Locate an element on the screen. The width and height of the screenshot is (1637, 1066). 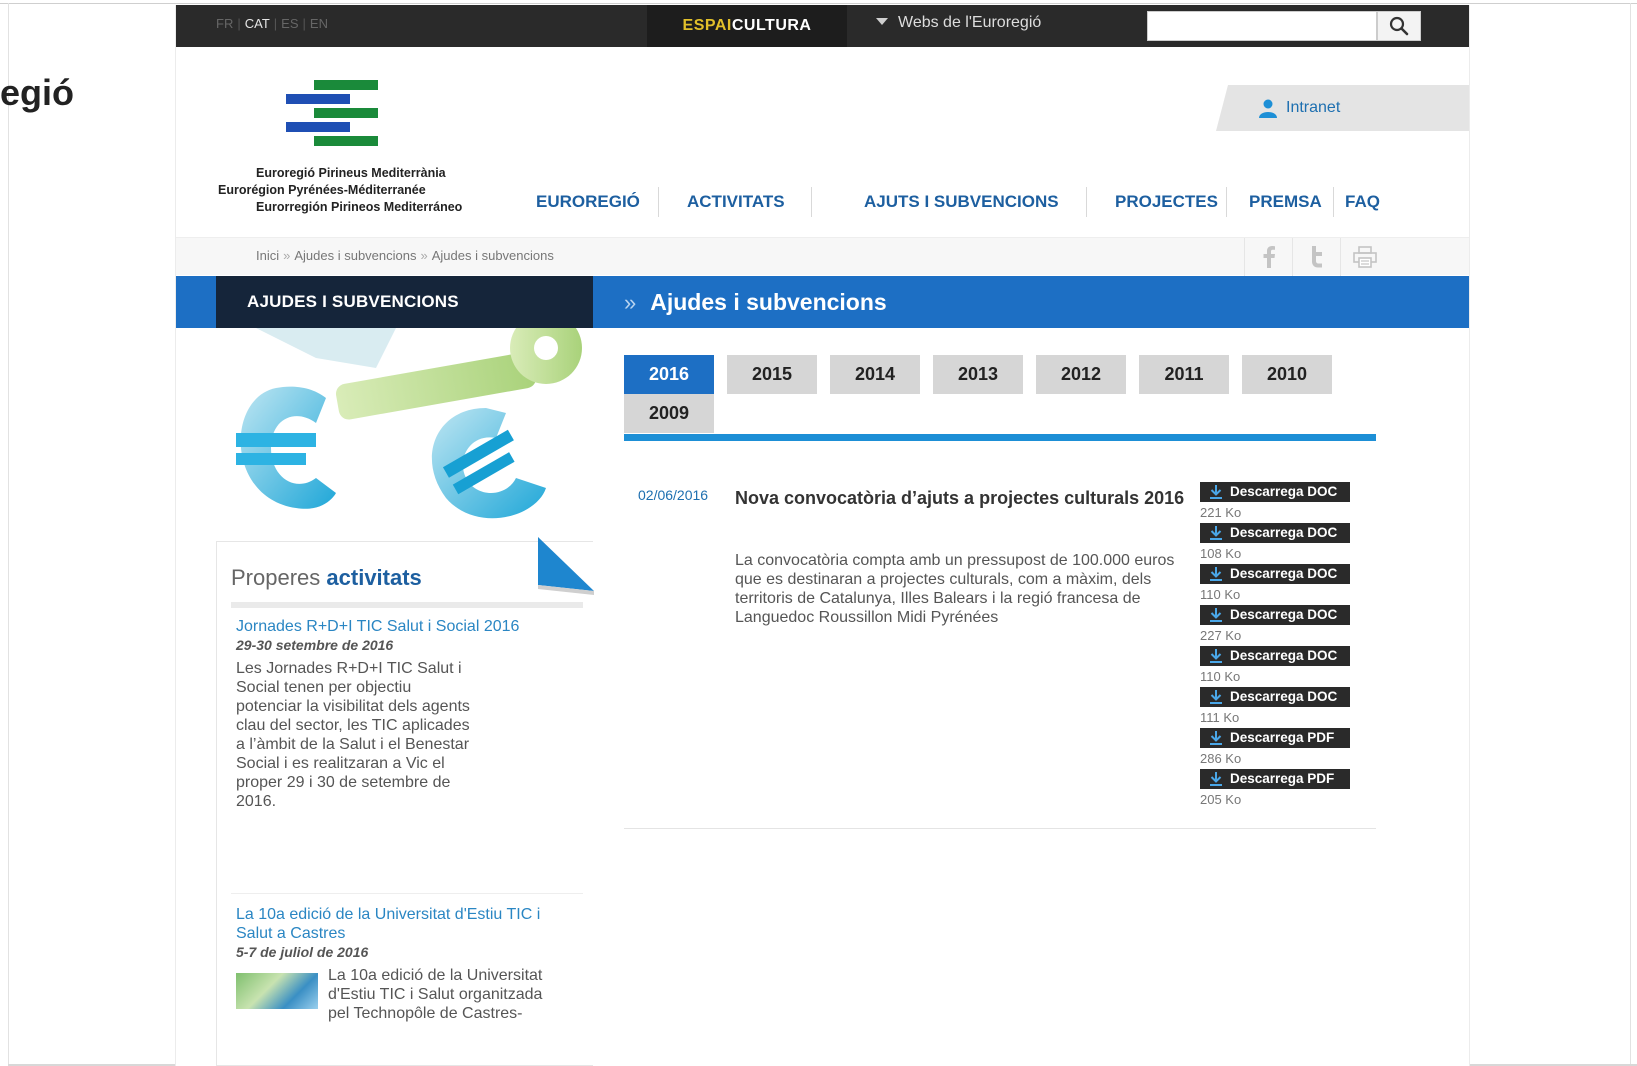
lang-cat: CAT is located at coordinates (257, 23).